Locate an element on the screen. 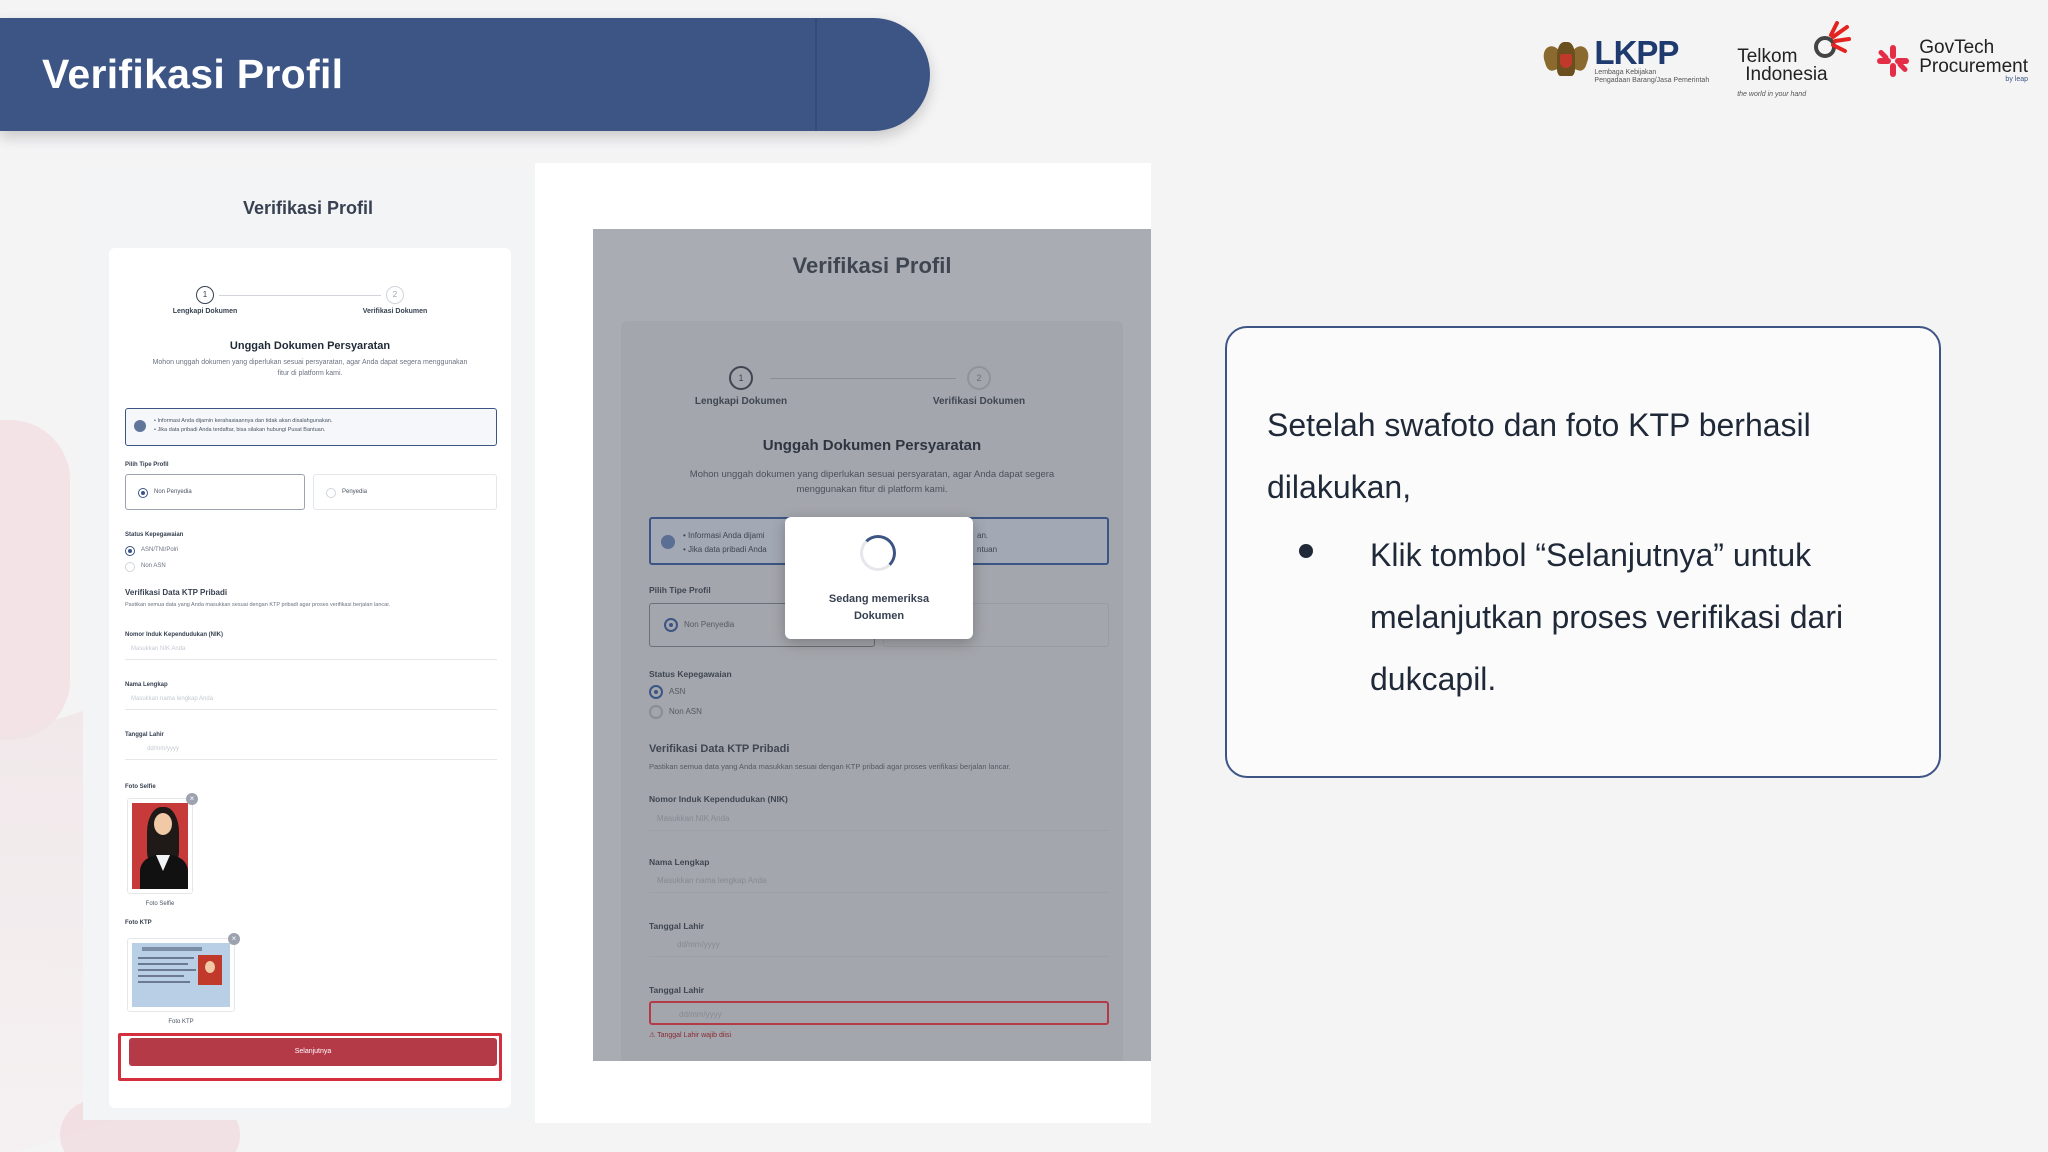 This screenshot has width=2048, height=1152. step-number: 2 is located at coordinates (395, 295).